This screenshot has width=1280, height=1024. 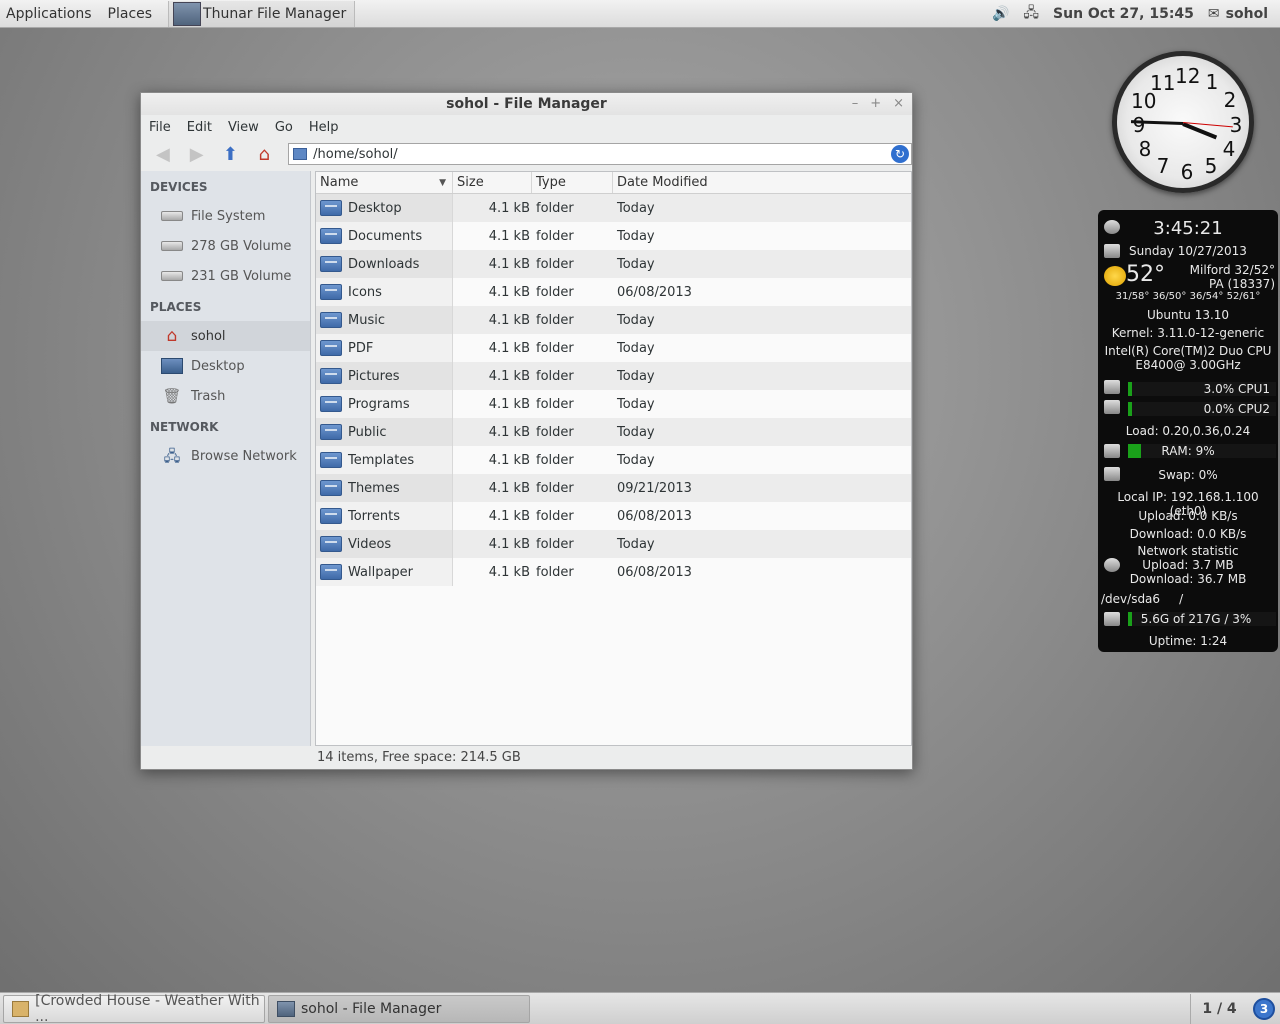 I want to click on devices-heading: DEVICES, so click(x=179, y=187).